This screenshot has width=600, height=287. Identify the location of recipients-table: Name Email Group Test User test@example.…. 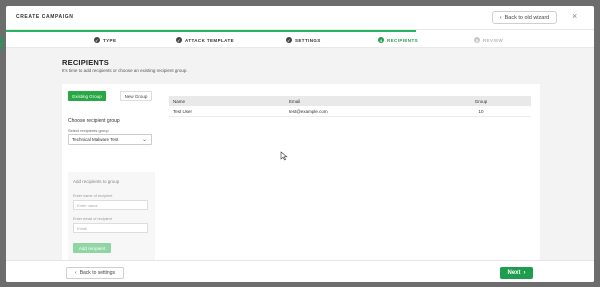
(350, 106).